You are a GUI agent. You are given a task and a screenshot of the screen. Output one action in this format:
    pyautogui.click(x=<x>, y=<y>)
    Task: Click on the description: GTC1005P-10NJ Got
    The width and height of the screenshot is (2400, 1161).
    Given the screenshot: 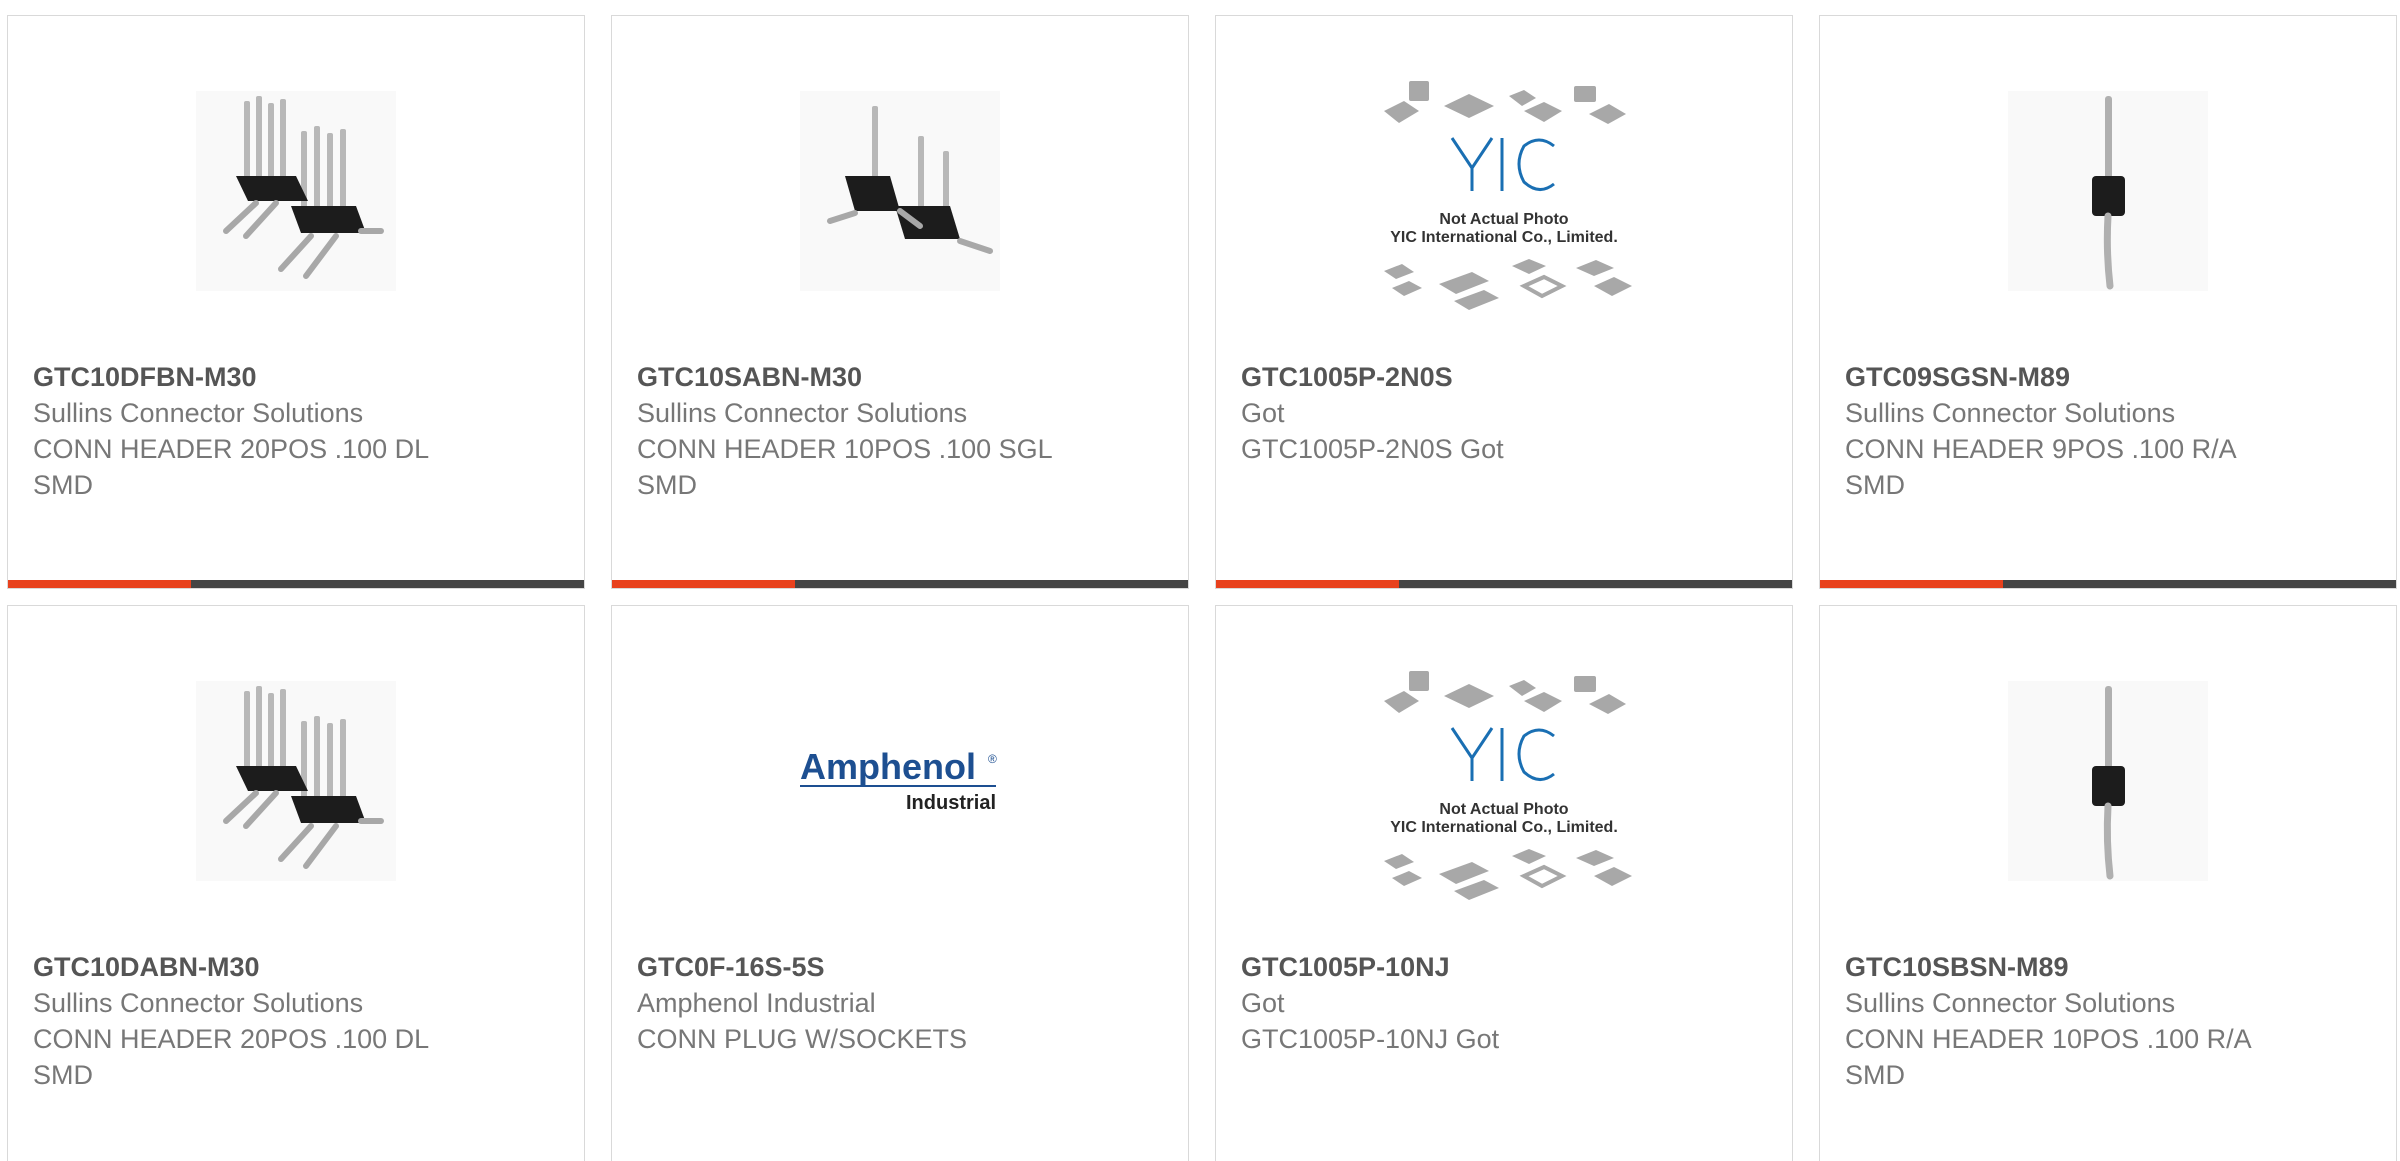 What is the action you would take?
    pyautogui.click(x=1370, y=1039)
    